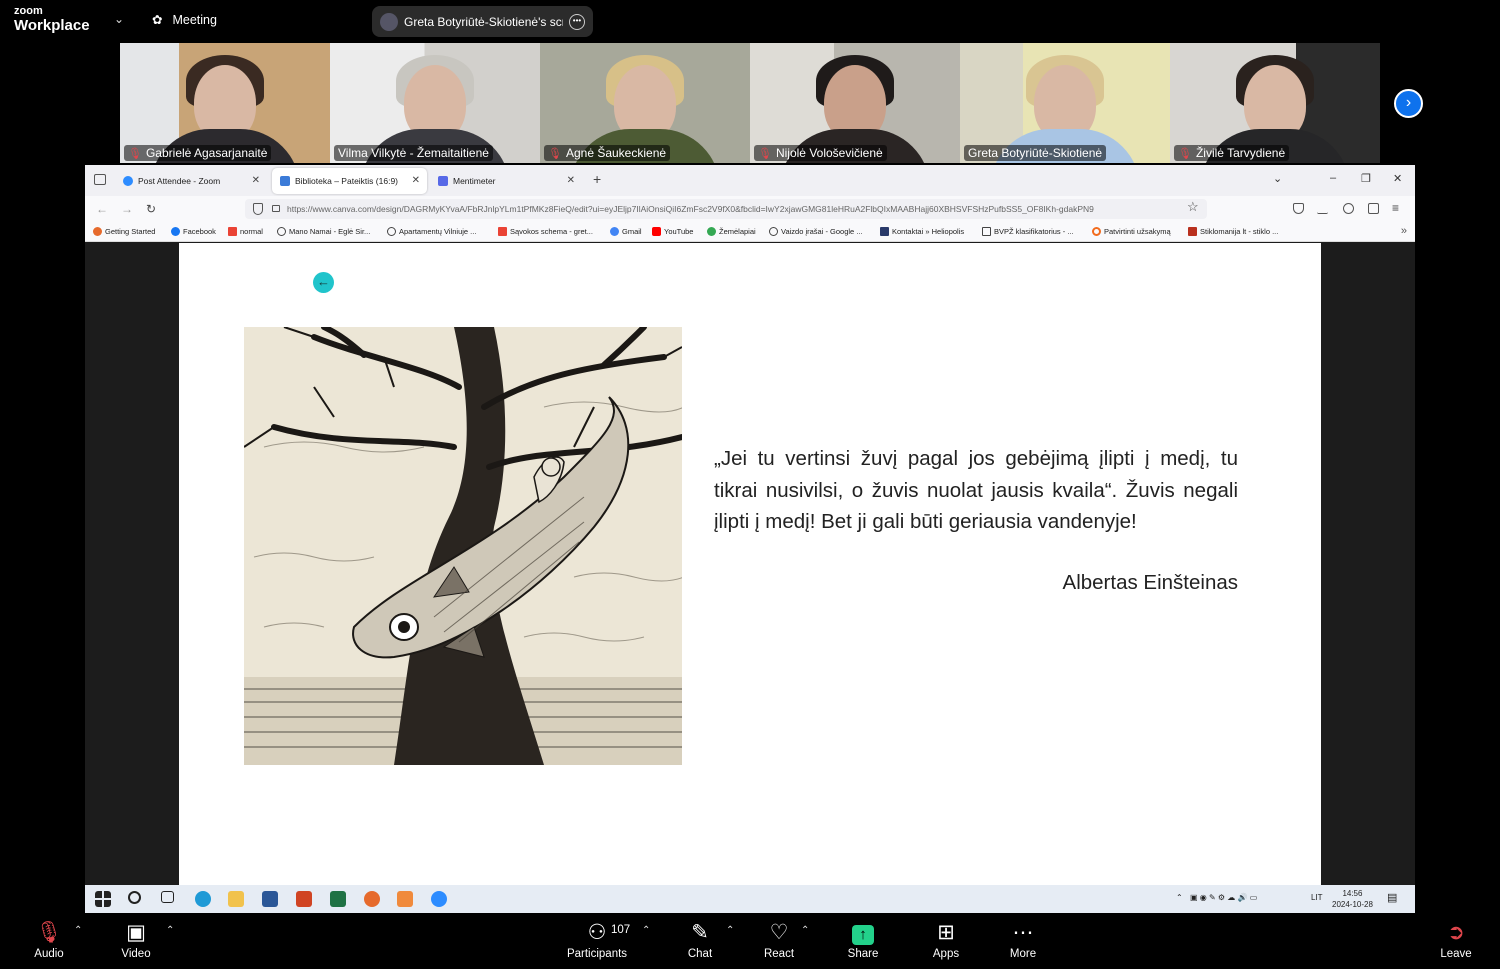 The height and width of the screenshot is (969, 1500). Describe the element at coordinates (672, 231) in the screenshot. I see `bookmark-item: YouTube` at that location.